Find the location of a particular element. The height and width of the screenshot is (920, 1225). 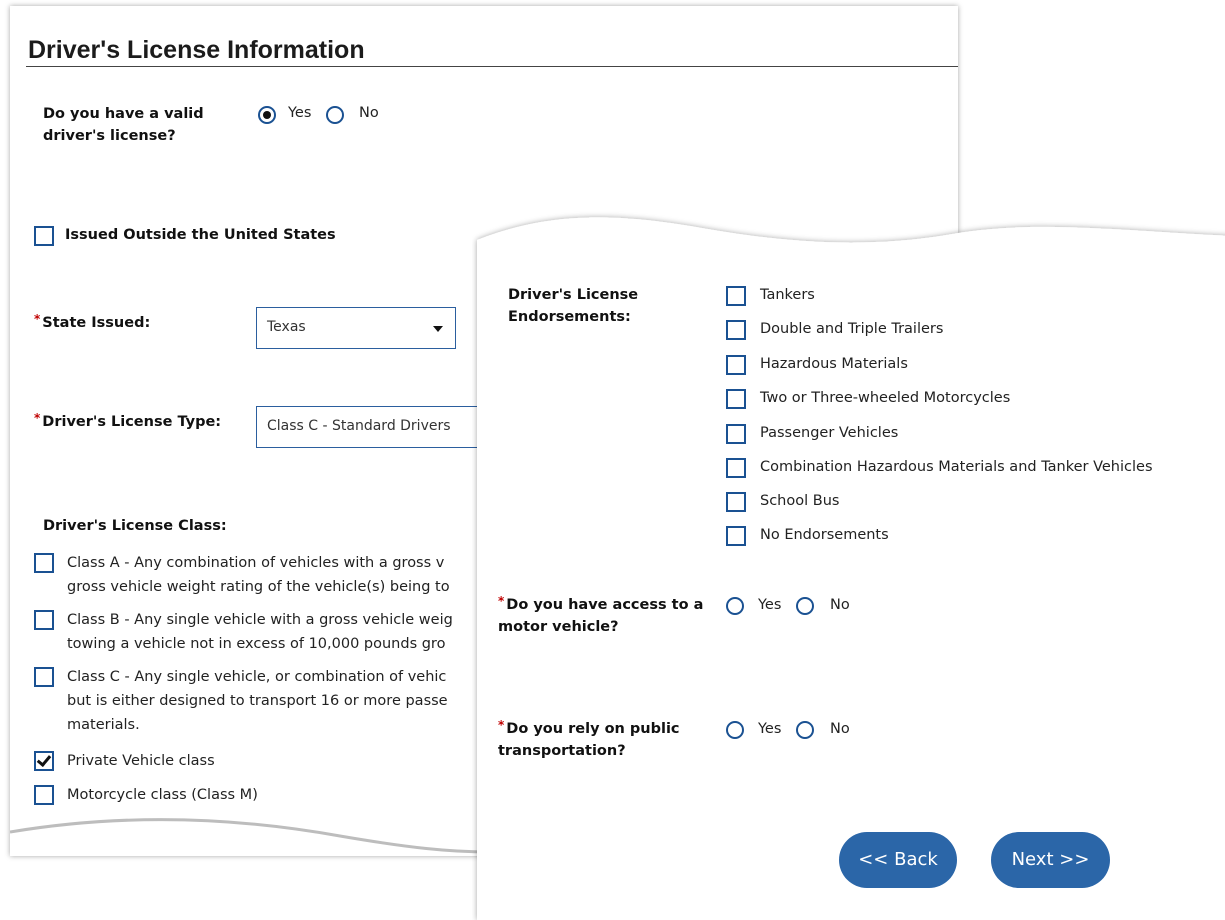

public-transport-no-label: No is located at coordinates (840, 729).